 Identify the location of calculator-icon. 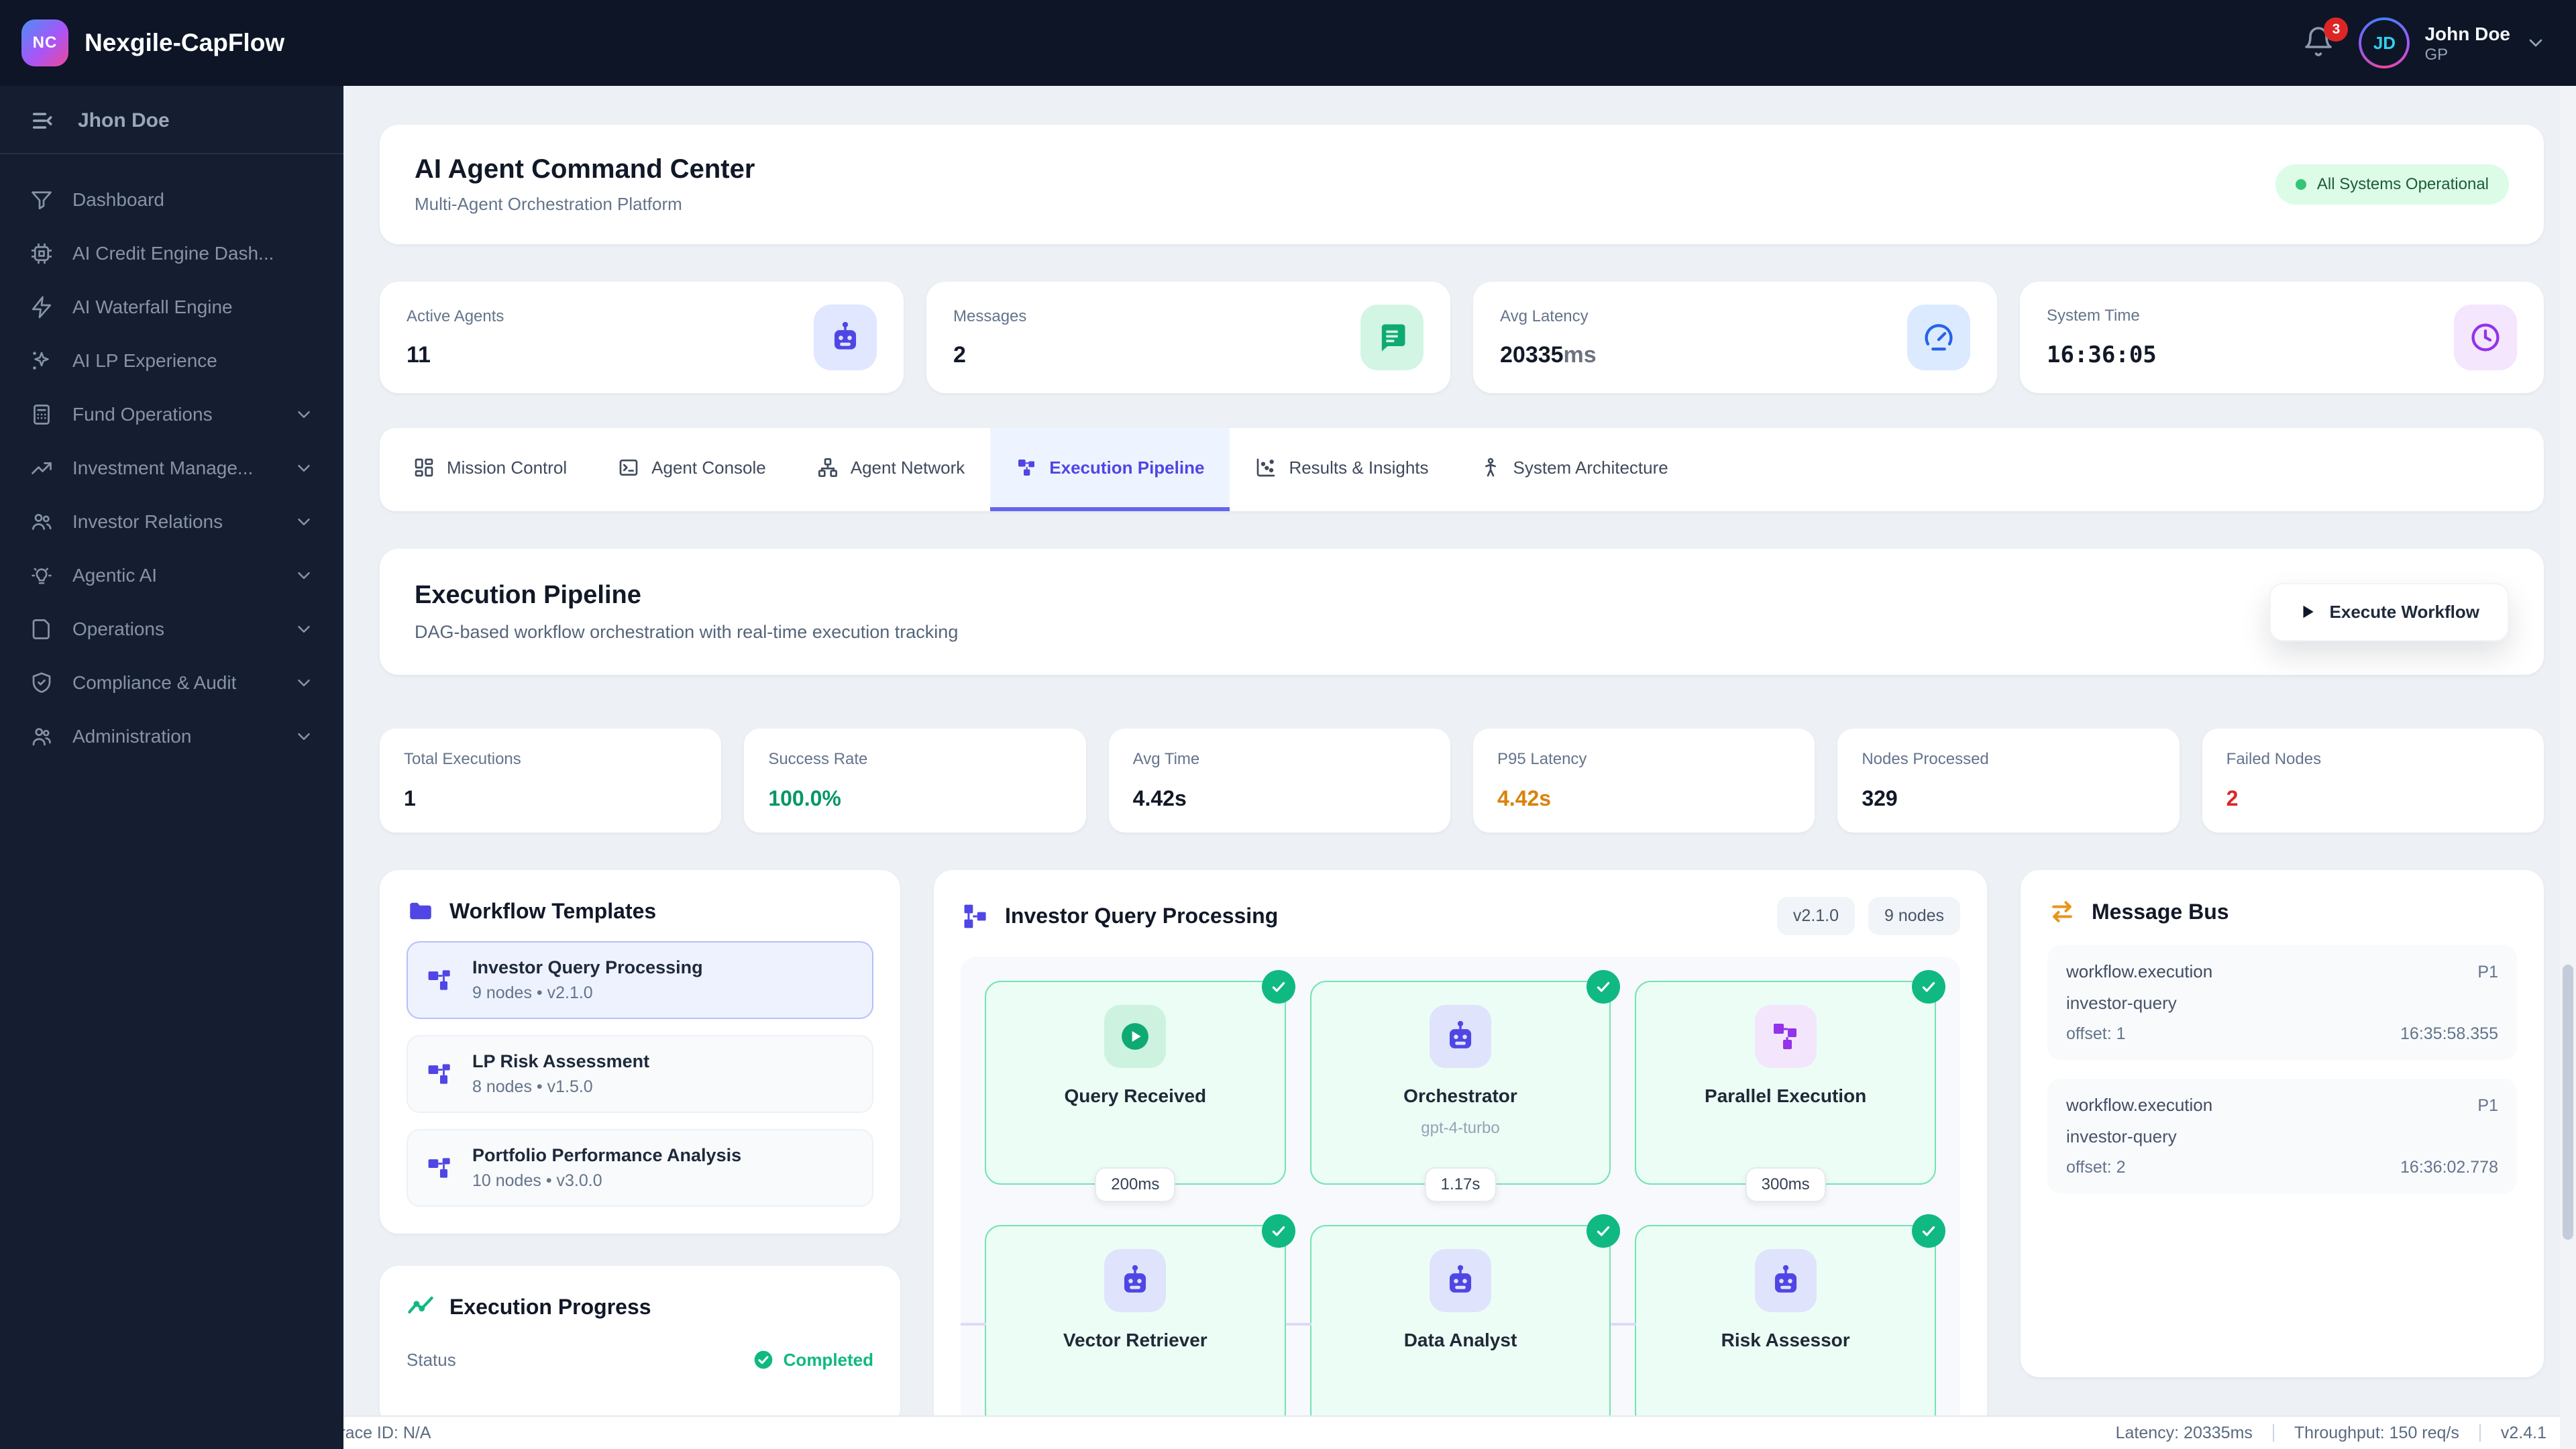
(42, 414).